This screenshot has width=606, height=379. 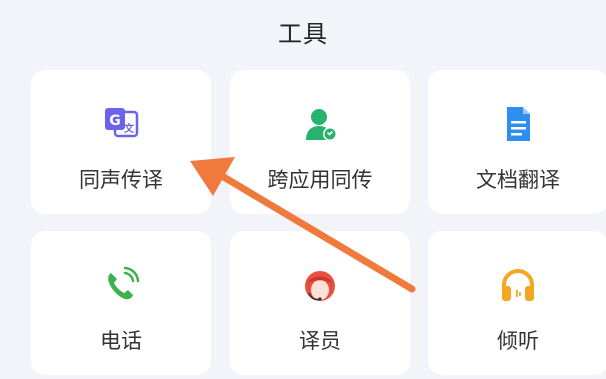 What do you see at coordinates (518, 341) in the screenshot?
I see `tool-label-listen: 倾听` at bounding box center [518, 341].